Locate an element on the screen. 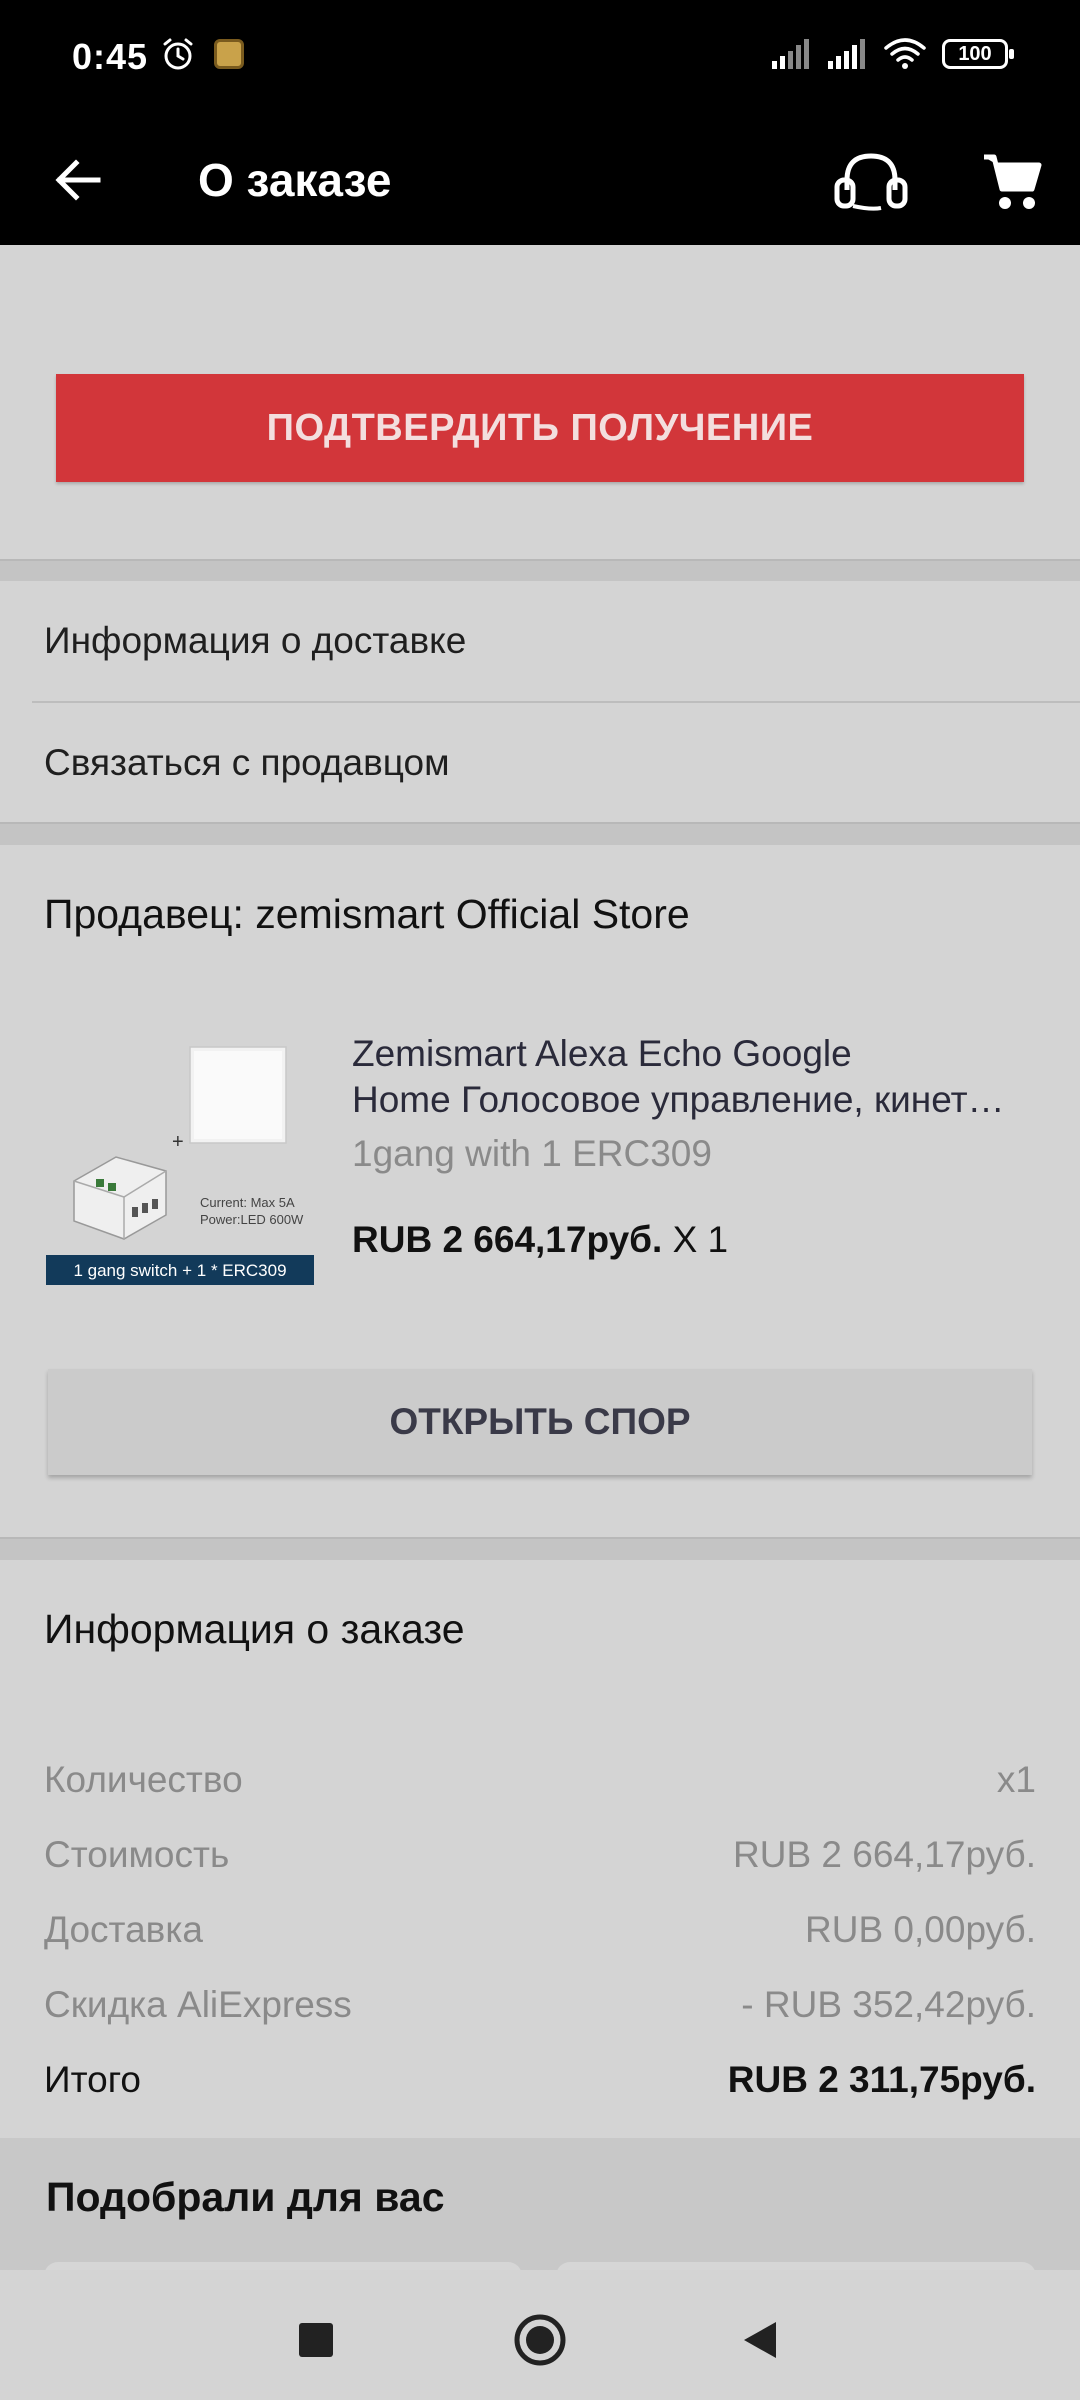 This screenshot has width=1080, height=2400. home-button is located at coordinates (540, 2340).